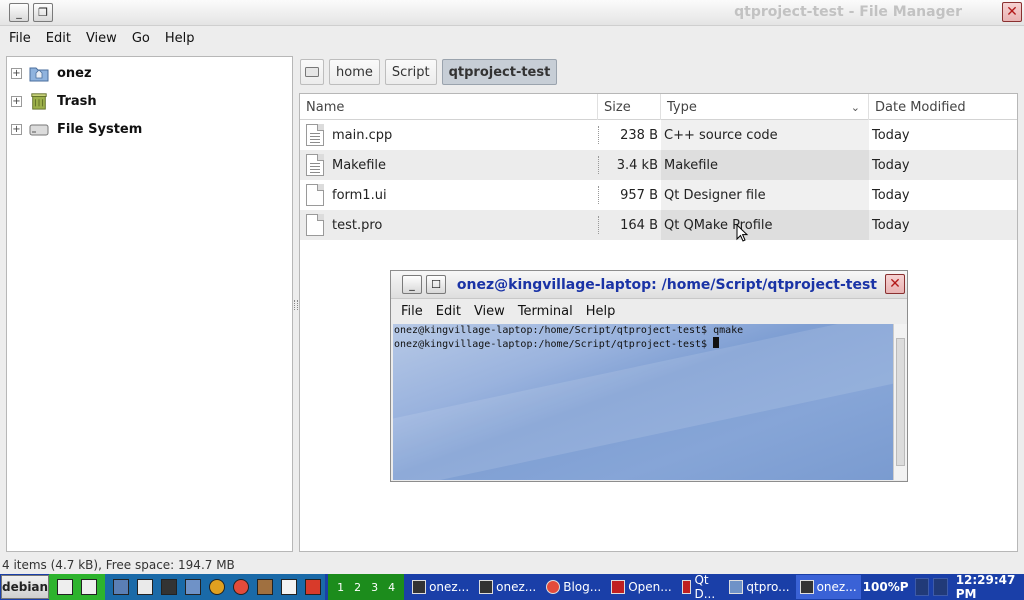  I want to click on column-size: Size, so click(629, 107).